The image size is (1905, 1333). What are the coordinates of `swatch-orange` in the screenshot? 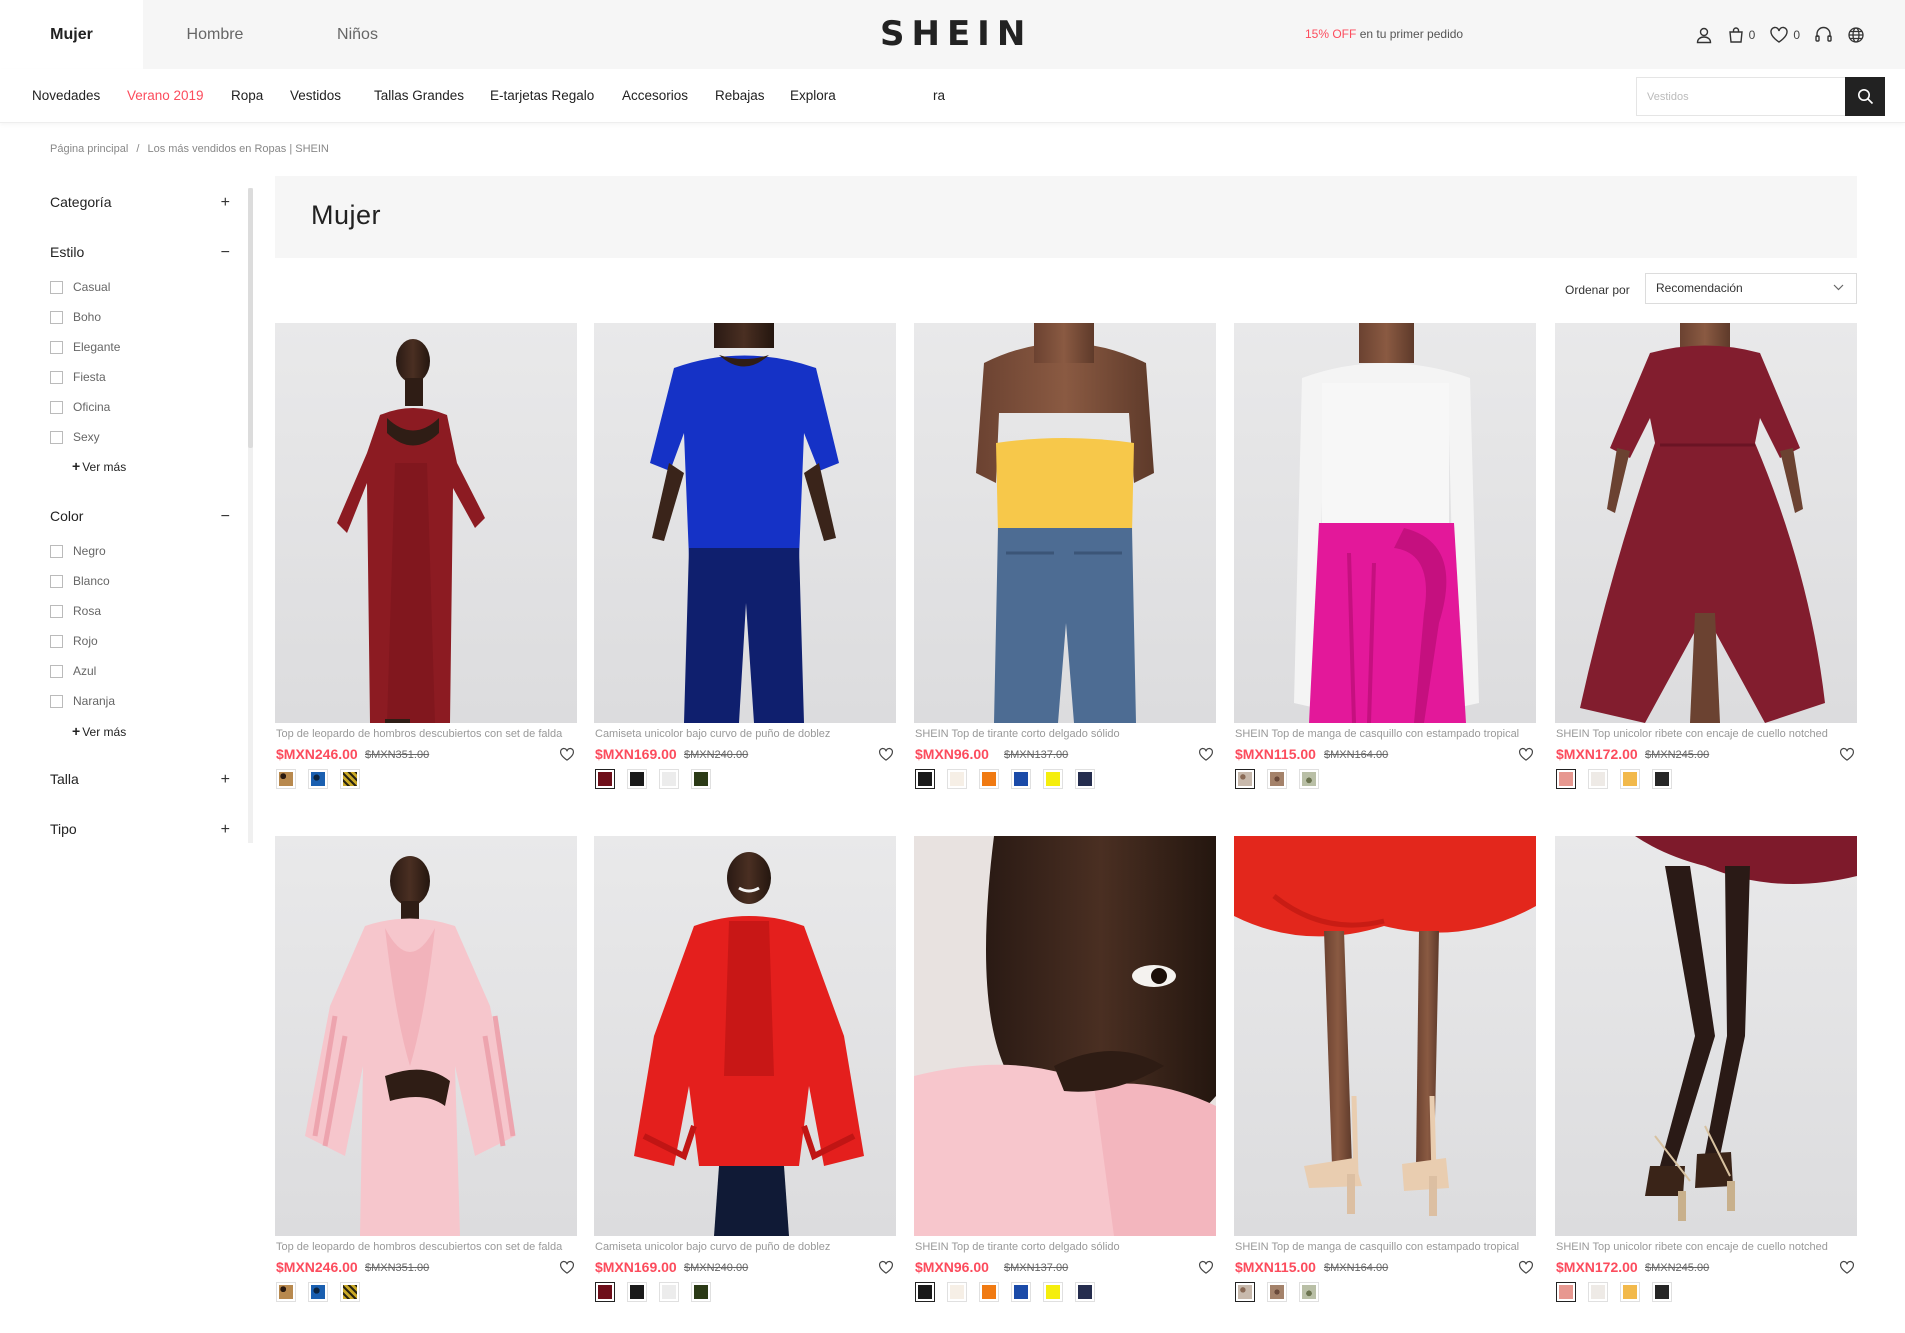 It's located at (989, 779).